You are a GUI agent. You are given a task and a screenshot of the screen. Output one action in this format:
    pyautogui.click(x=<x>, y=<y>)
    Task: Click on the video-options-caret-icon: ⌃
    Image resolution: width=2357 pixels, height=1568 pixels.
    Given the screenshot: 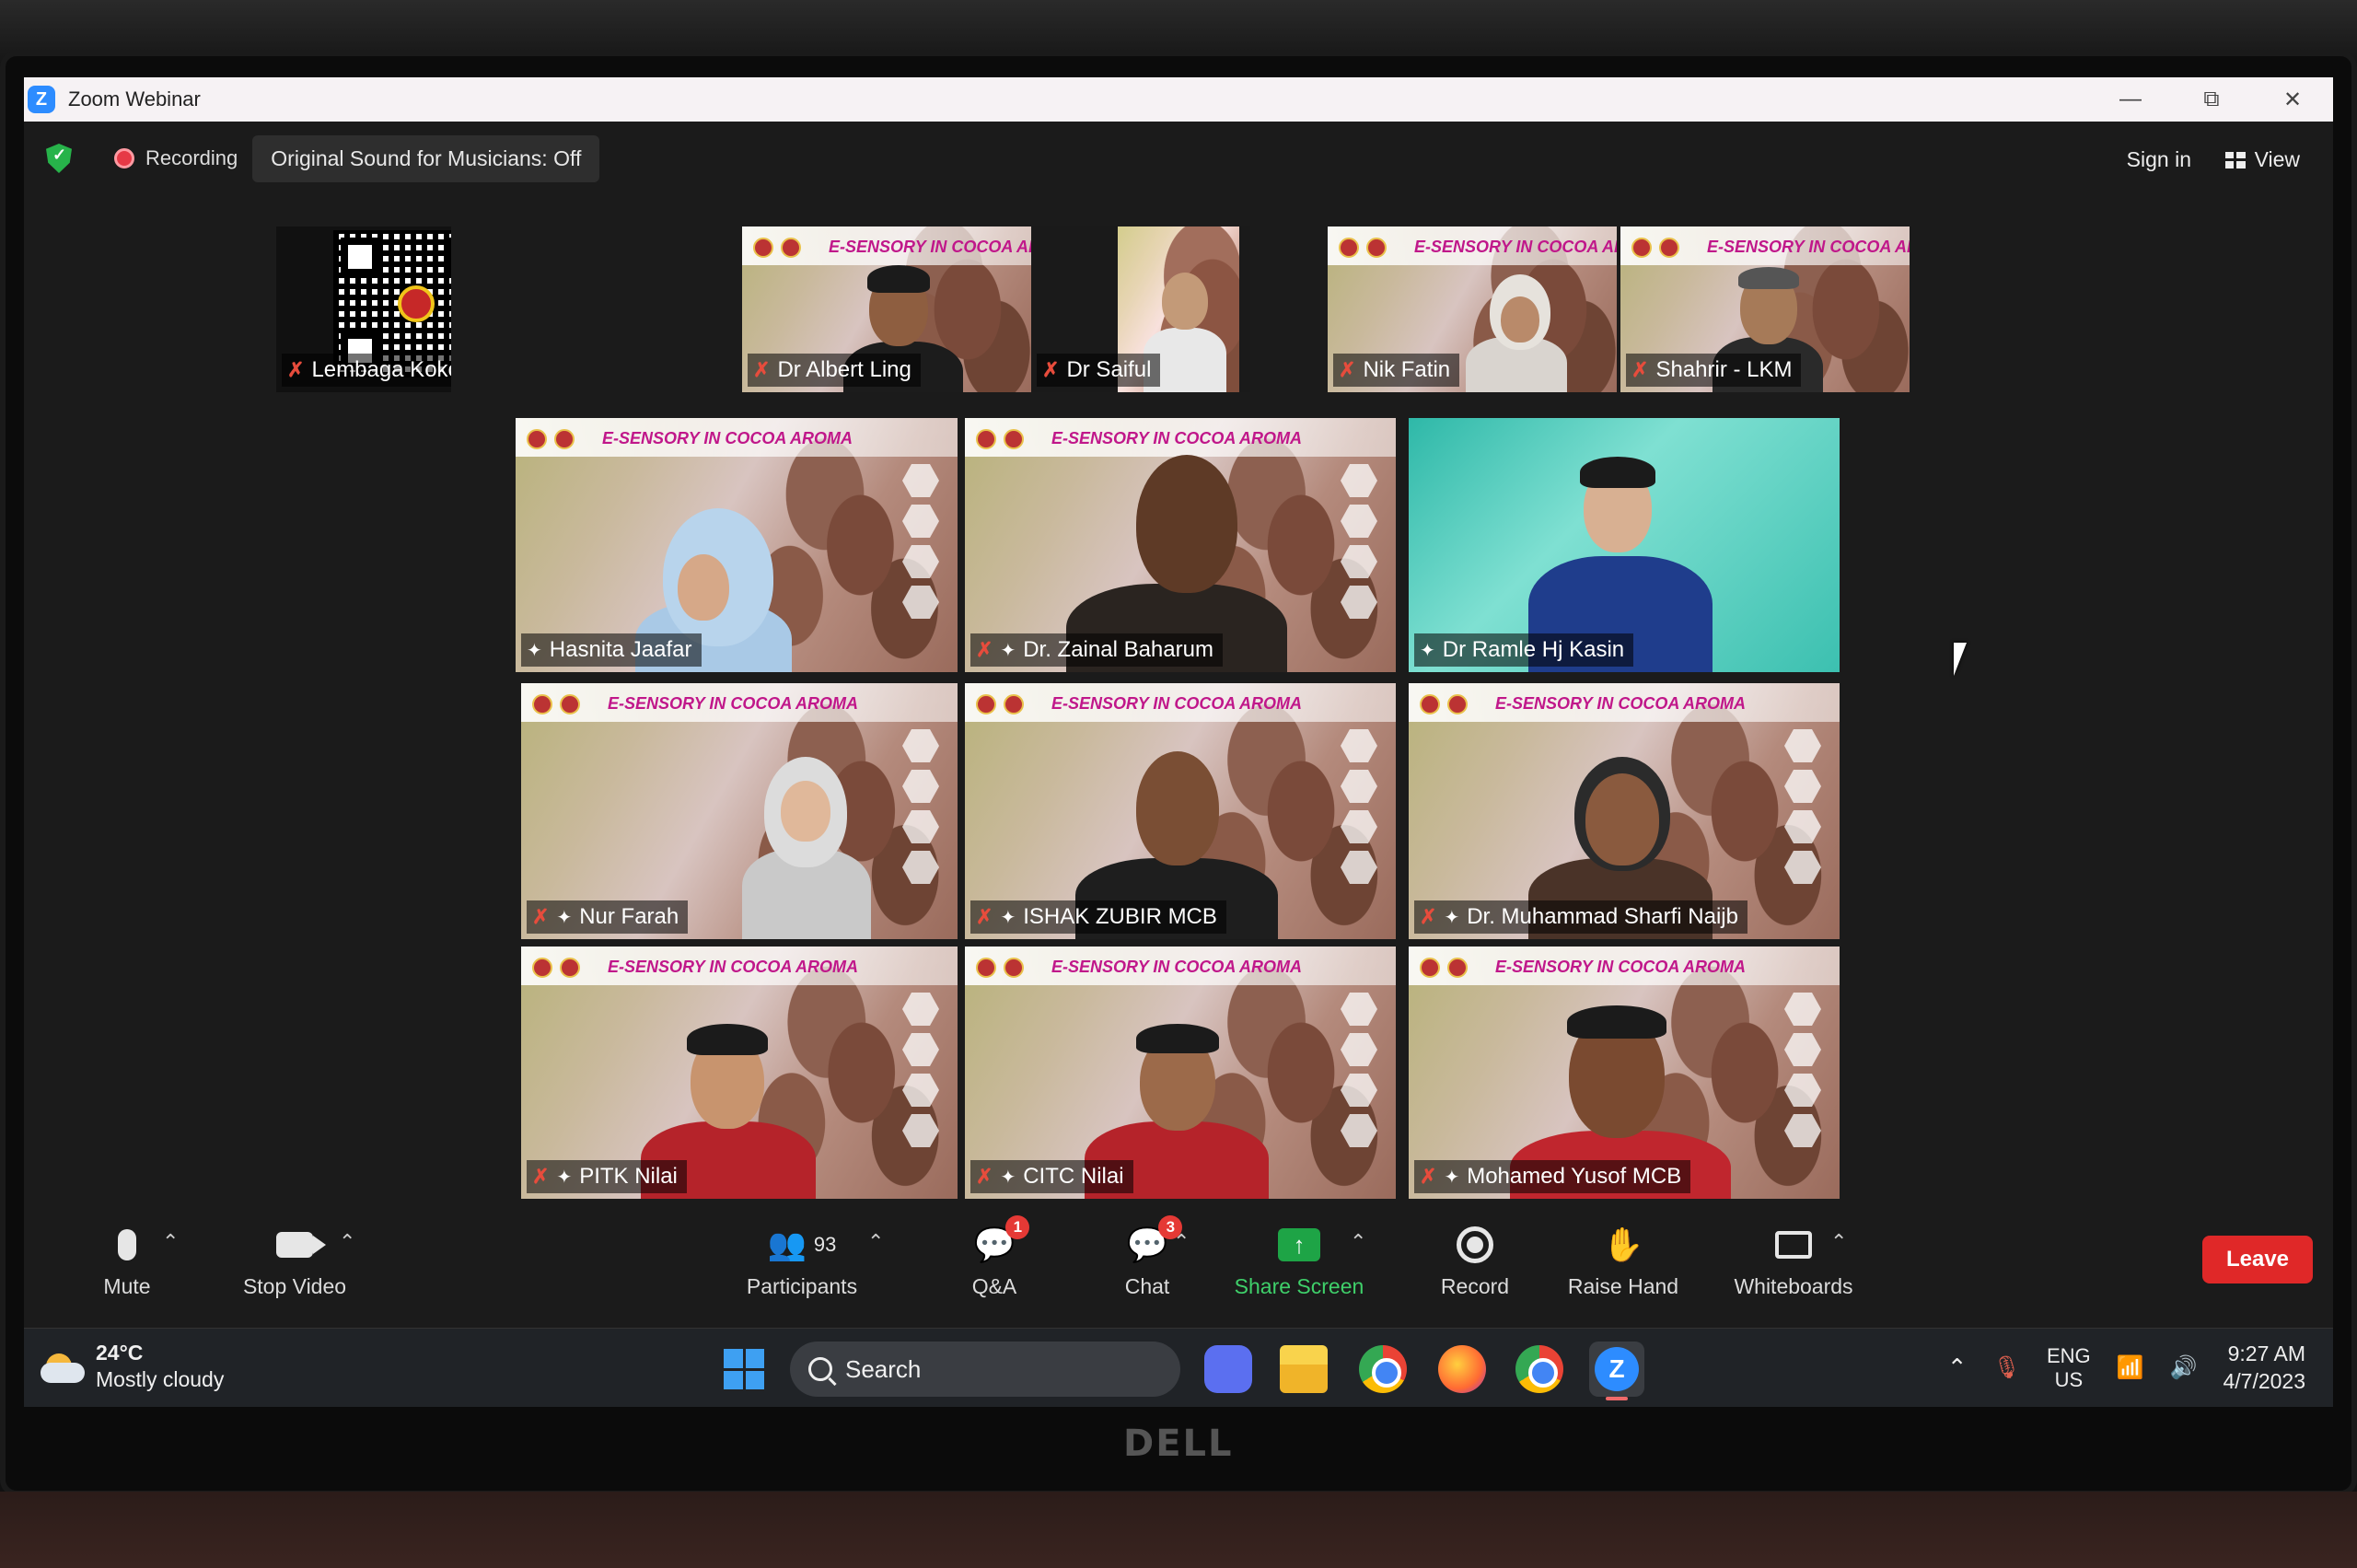 What is the action you would take?
    pyautogui.click(x=347, y=1242)
    